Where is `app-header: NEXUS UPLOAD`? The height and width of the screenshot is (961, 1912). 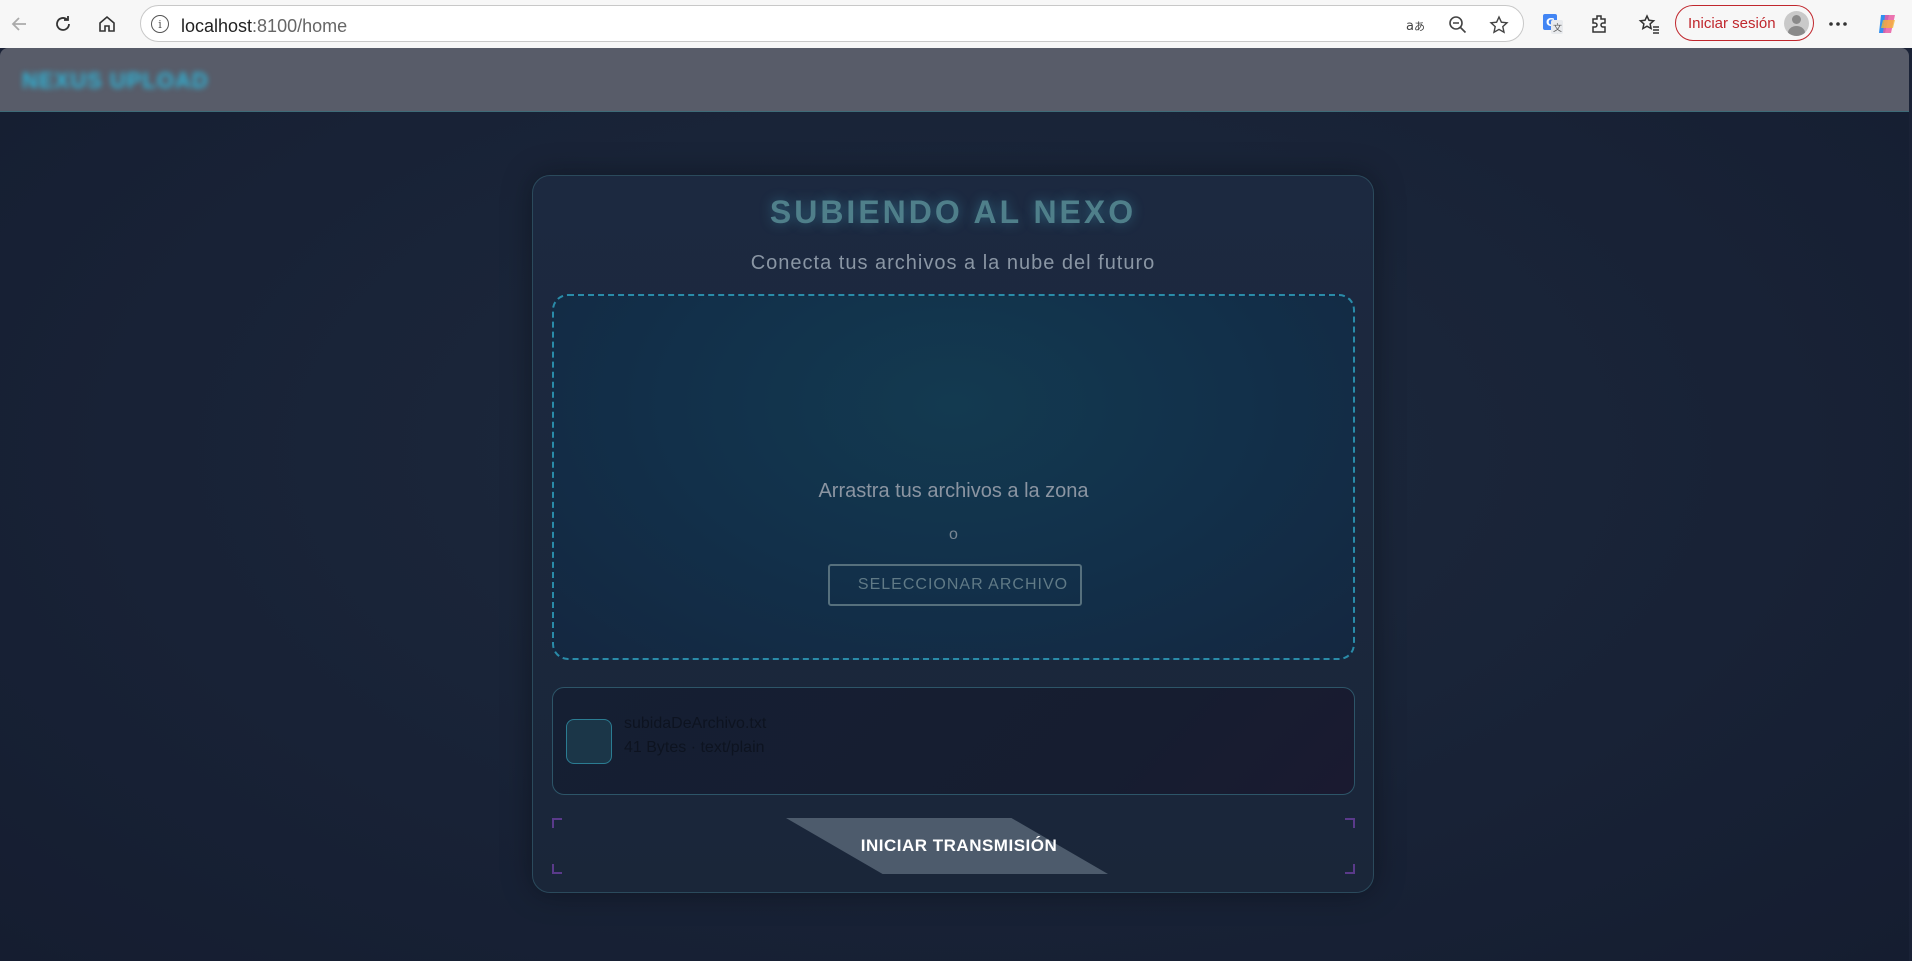 app-header: NEXUS UPLOAD is located at coordinates (954, 80).